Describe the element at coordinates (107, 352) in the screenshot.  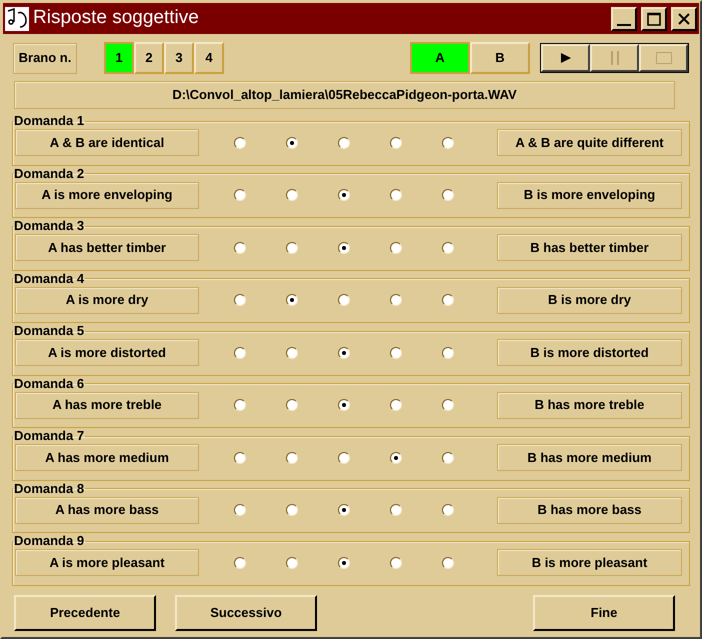
I see `left-label: A is more distorted` at that location.